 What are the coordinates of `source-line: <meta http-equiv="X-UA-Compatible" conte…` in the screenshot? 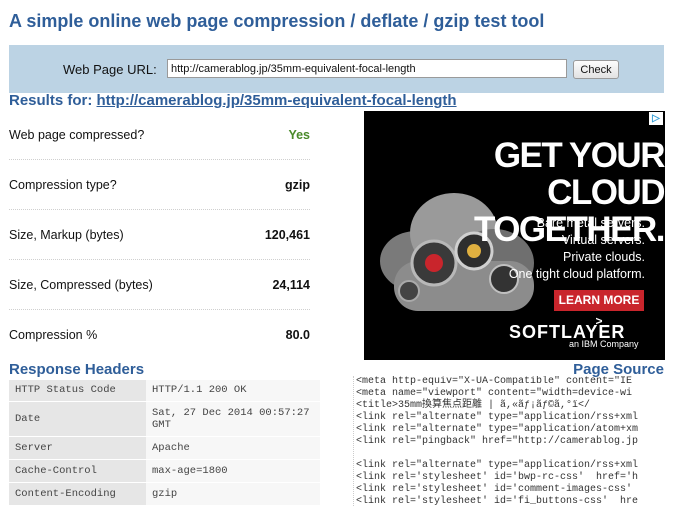 It's located at (494, 381).